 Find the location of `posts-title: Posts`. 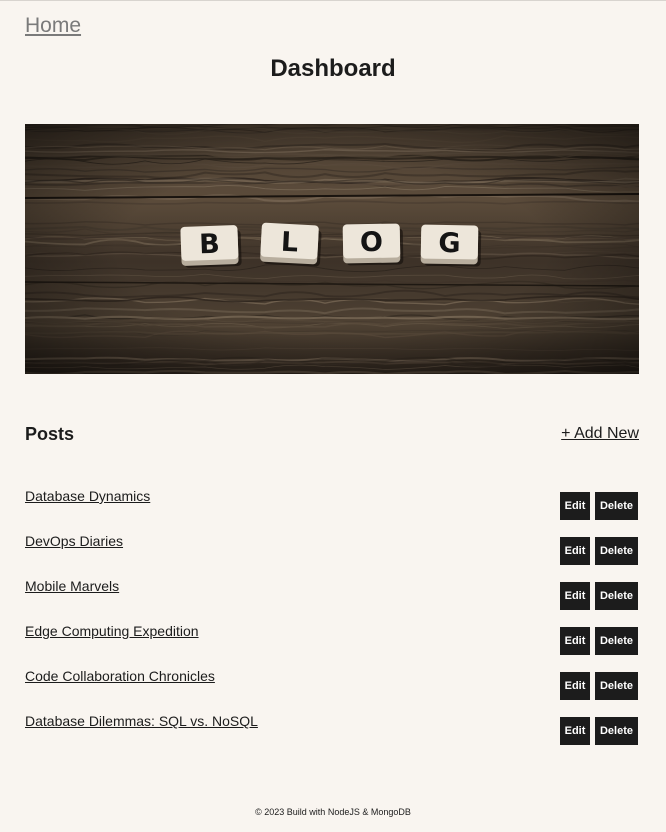

posts-title: Posts is located at coordinates (50, 434).